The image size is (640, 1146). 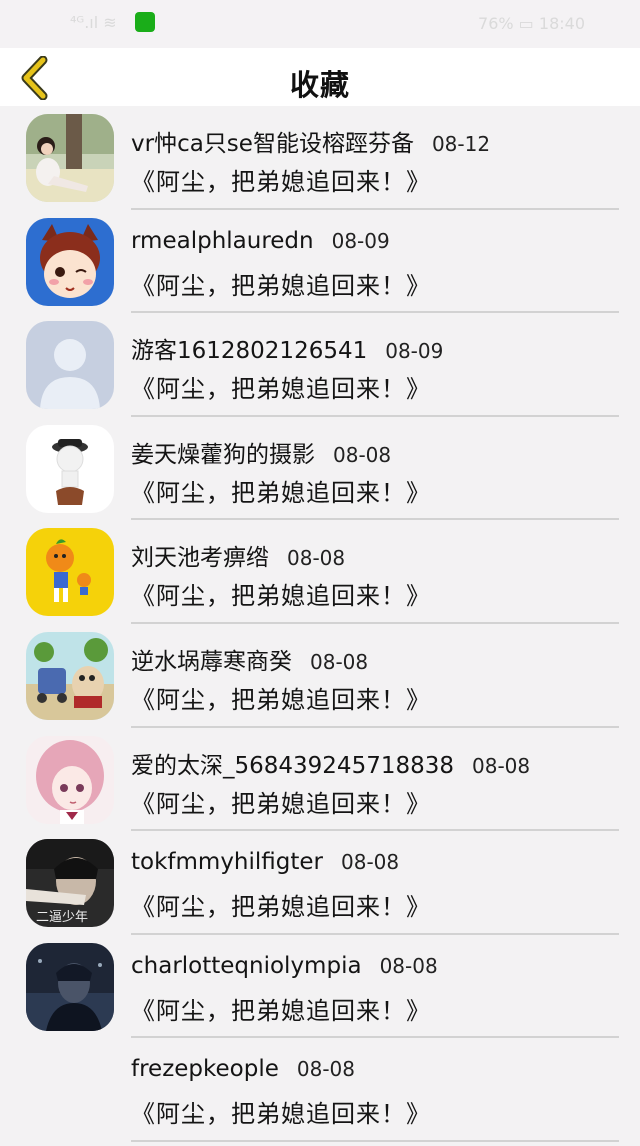 What do you see at coordinates (227, 862) in the screenshot?
I see `user-name: tokfmmyhilfigter` at bounding box center [227, 862].